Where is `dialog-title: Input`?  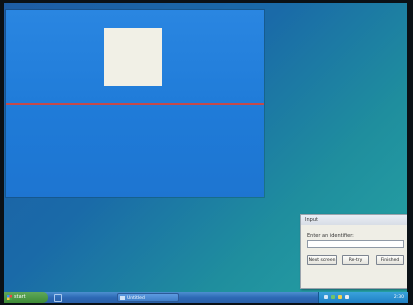
dialog-title: Input is located at coordinates (354, 220).